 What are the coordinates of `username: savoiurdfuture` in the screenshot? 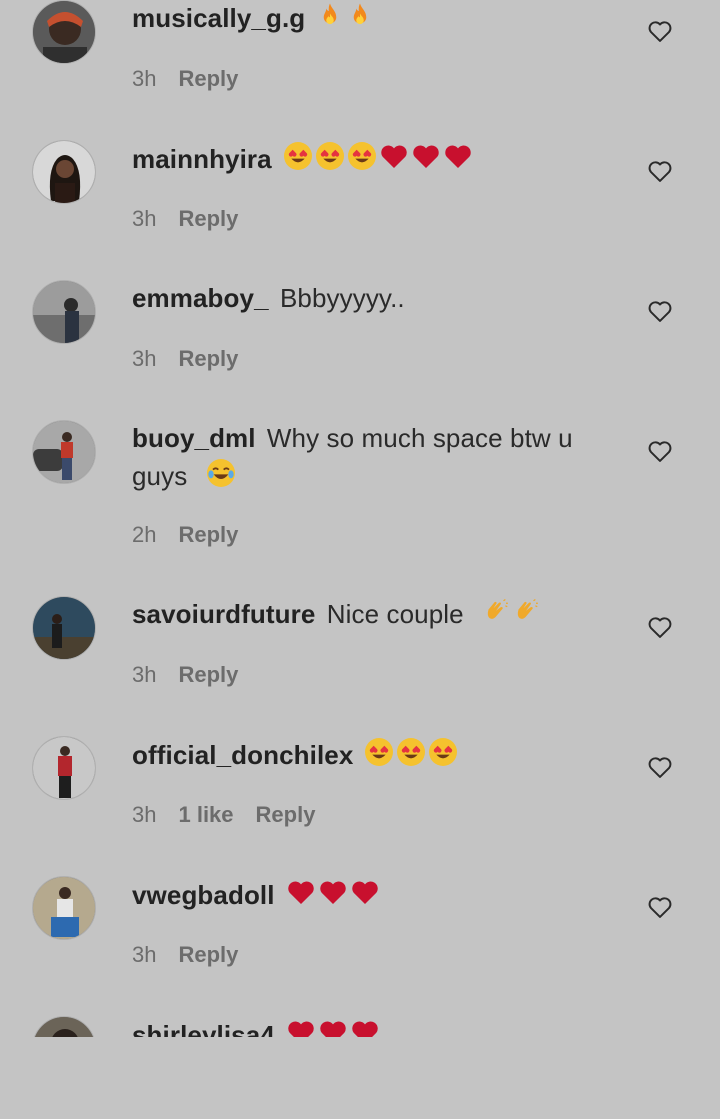 It's located at (223, 614).